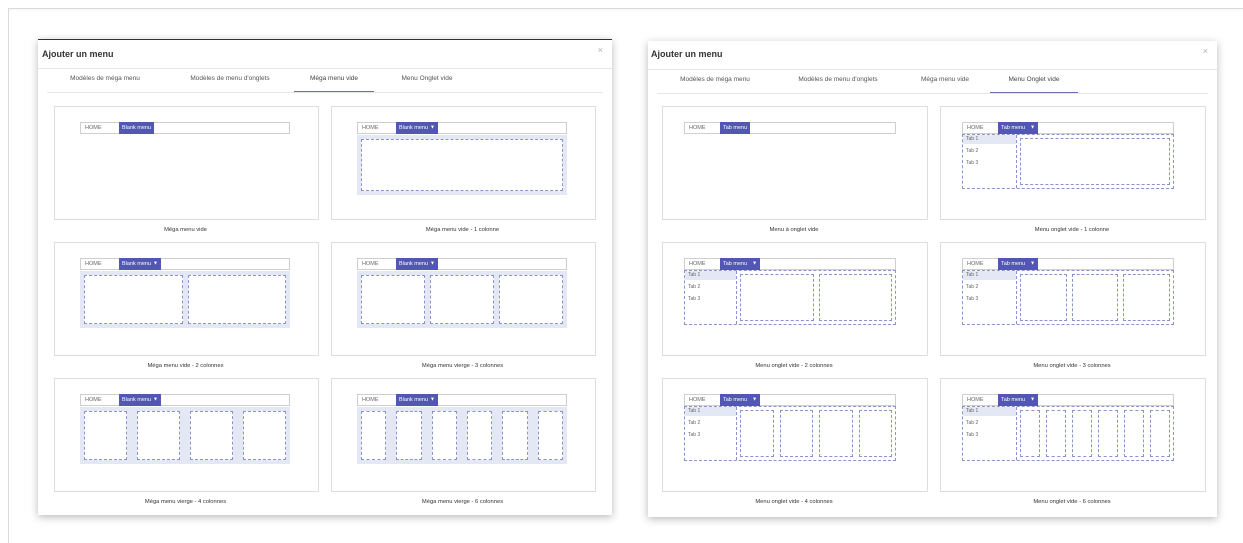 The height and width of the screenshot is (543, 1243). Describe the element at coordinates (325, 54) in the screenshot. I see `modal-header: Ajouter un menu ×` at that location.